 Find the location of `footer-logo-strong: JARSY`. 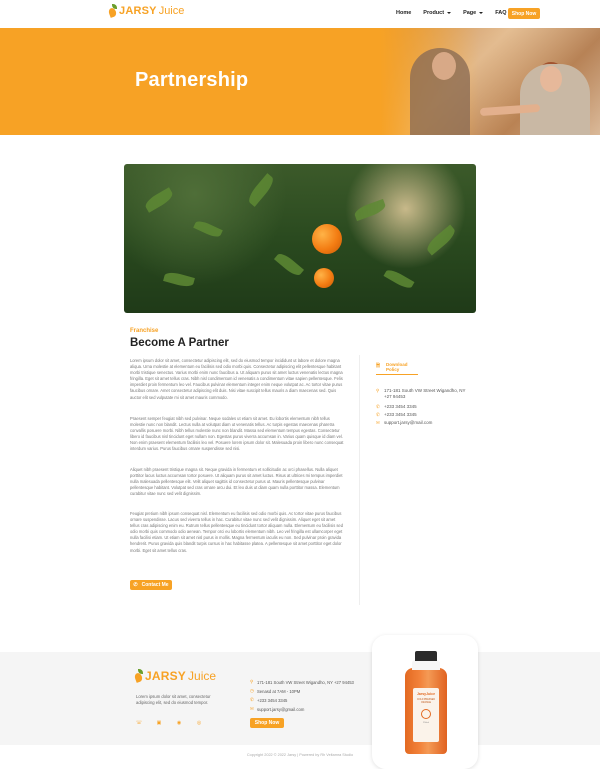

footer-logo-strong: JARSY is located at coordinates (166, 676).